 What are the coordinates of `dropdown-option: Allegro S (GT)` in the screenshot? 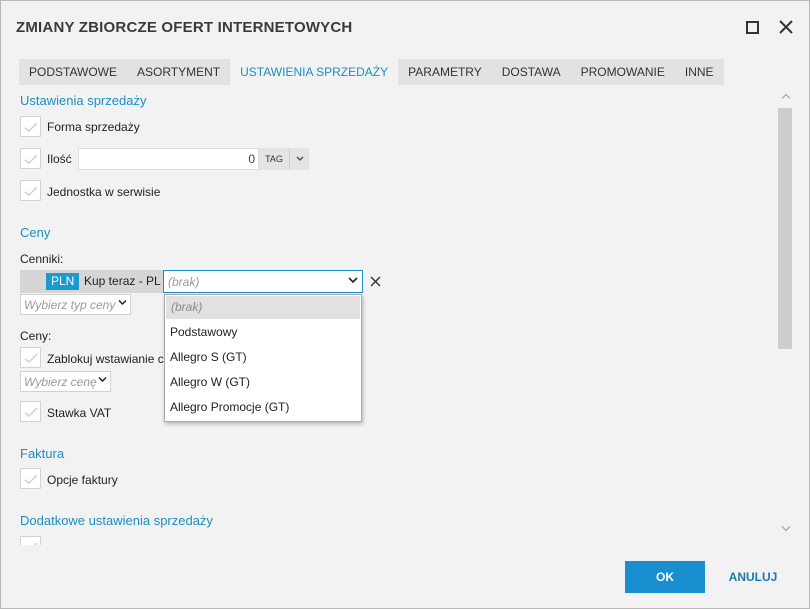 It's located at (263, 357).